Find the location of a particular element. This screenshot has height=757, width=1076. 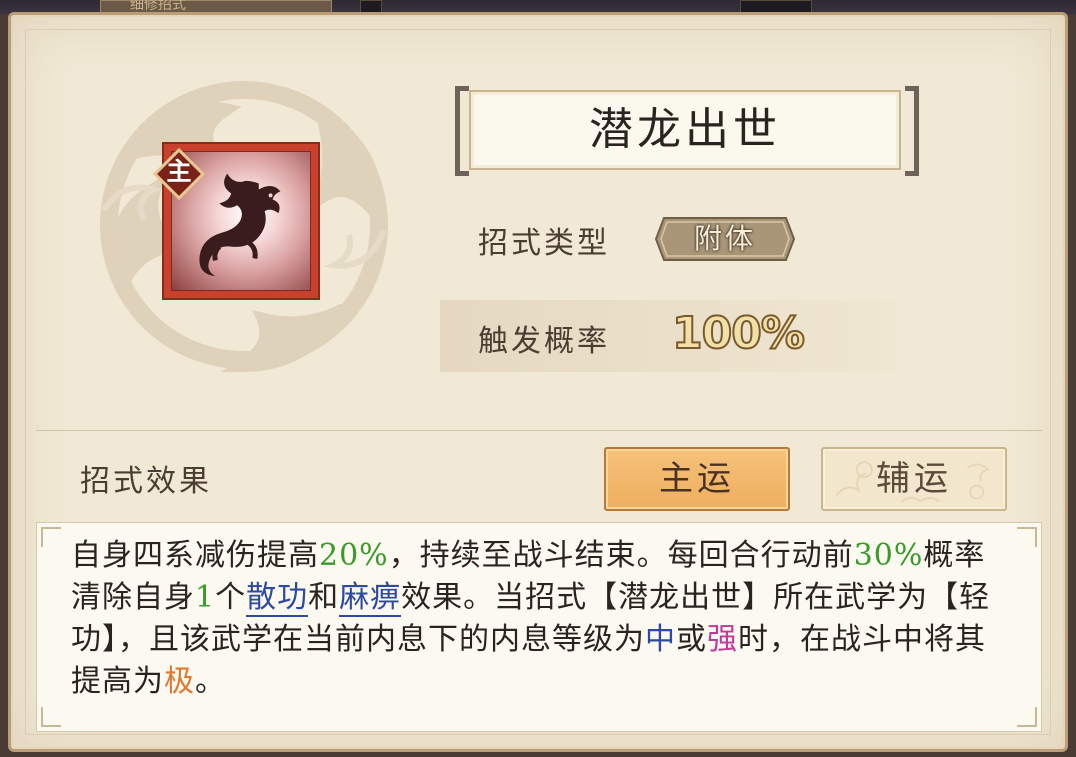

desc-value-chance: 30% is located at coordinates (888, 555).